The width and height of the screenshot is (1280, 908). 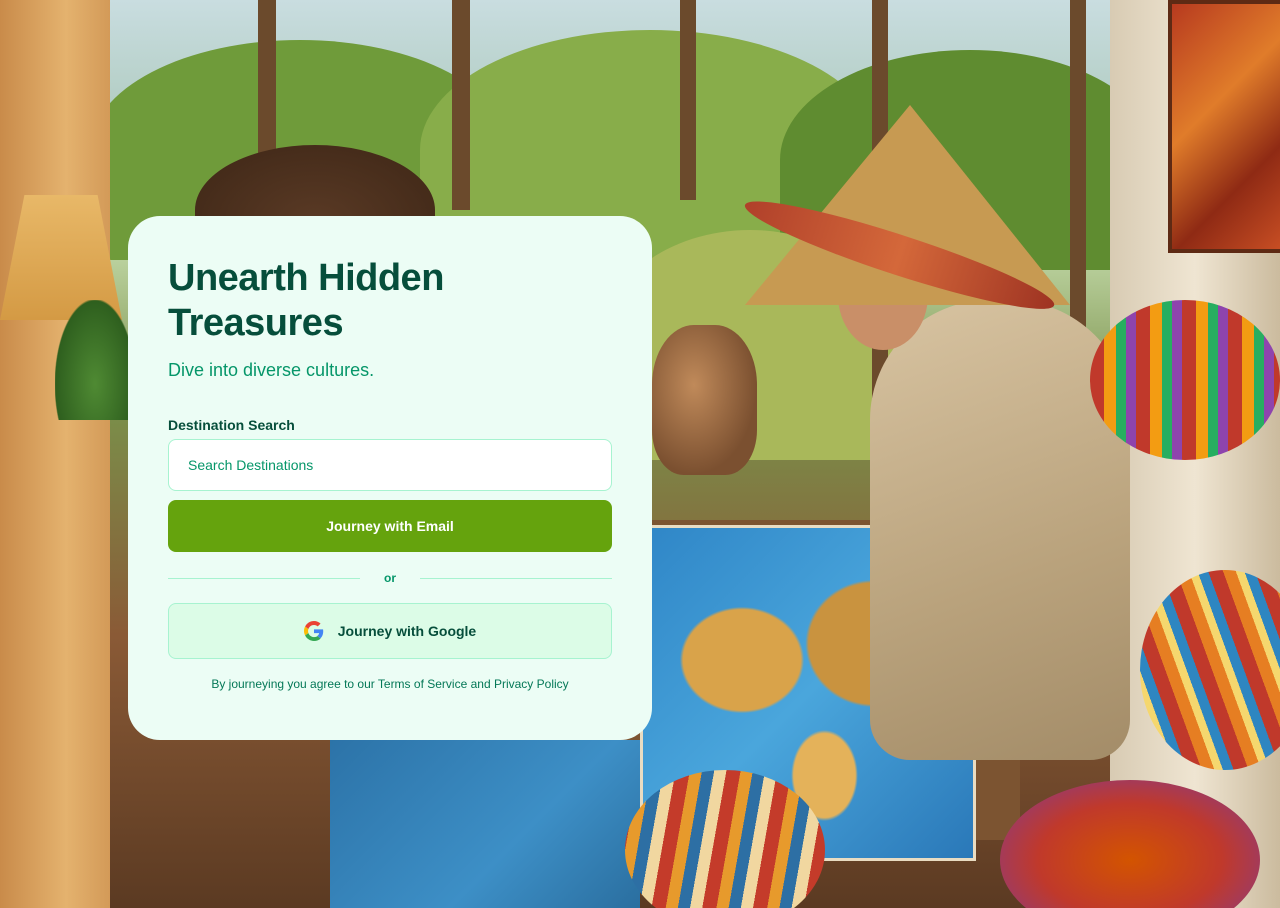 What do you see at coordinates (256, 323) in the screenshot?
I see `title-line-2: Treasures` at bounding box center [256, 323].